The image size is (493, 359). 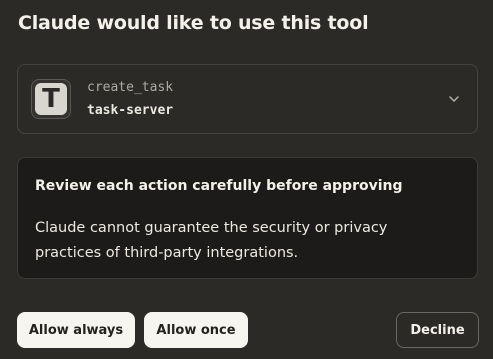 I want to click on allow-once-button: Allow once, so click(x=196, y=330).